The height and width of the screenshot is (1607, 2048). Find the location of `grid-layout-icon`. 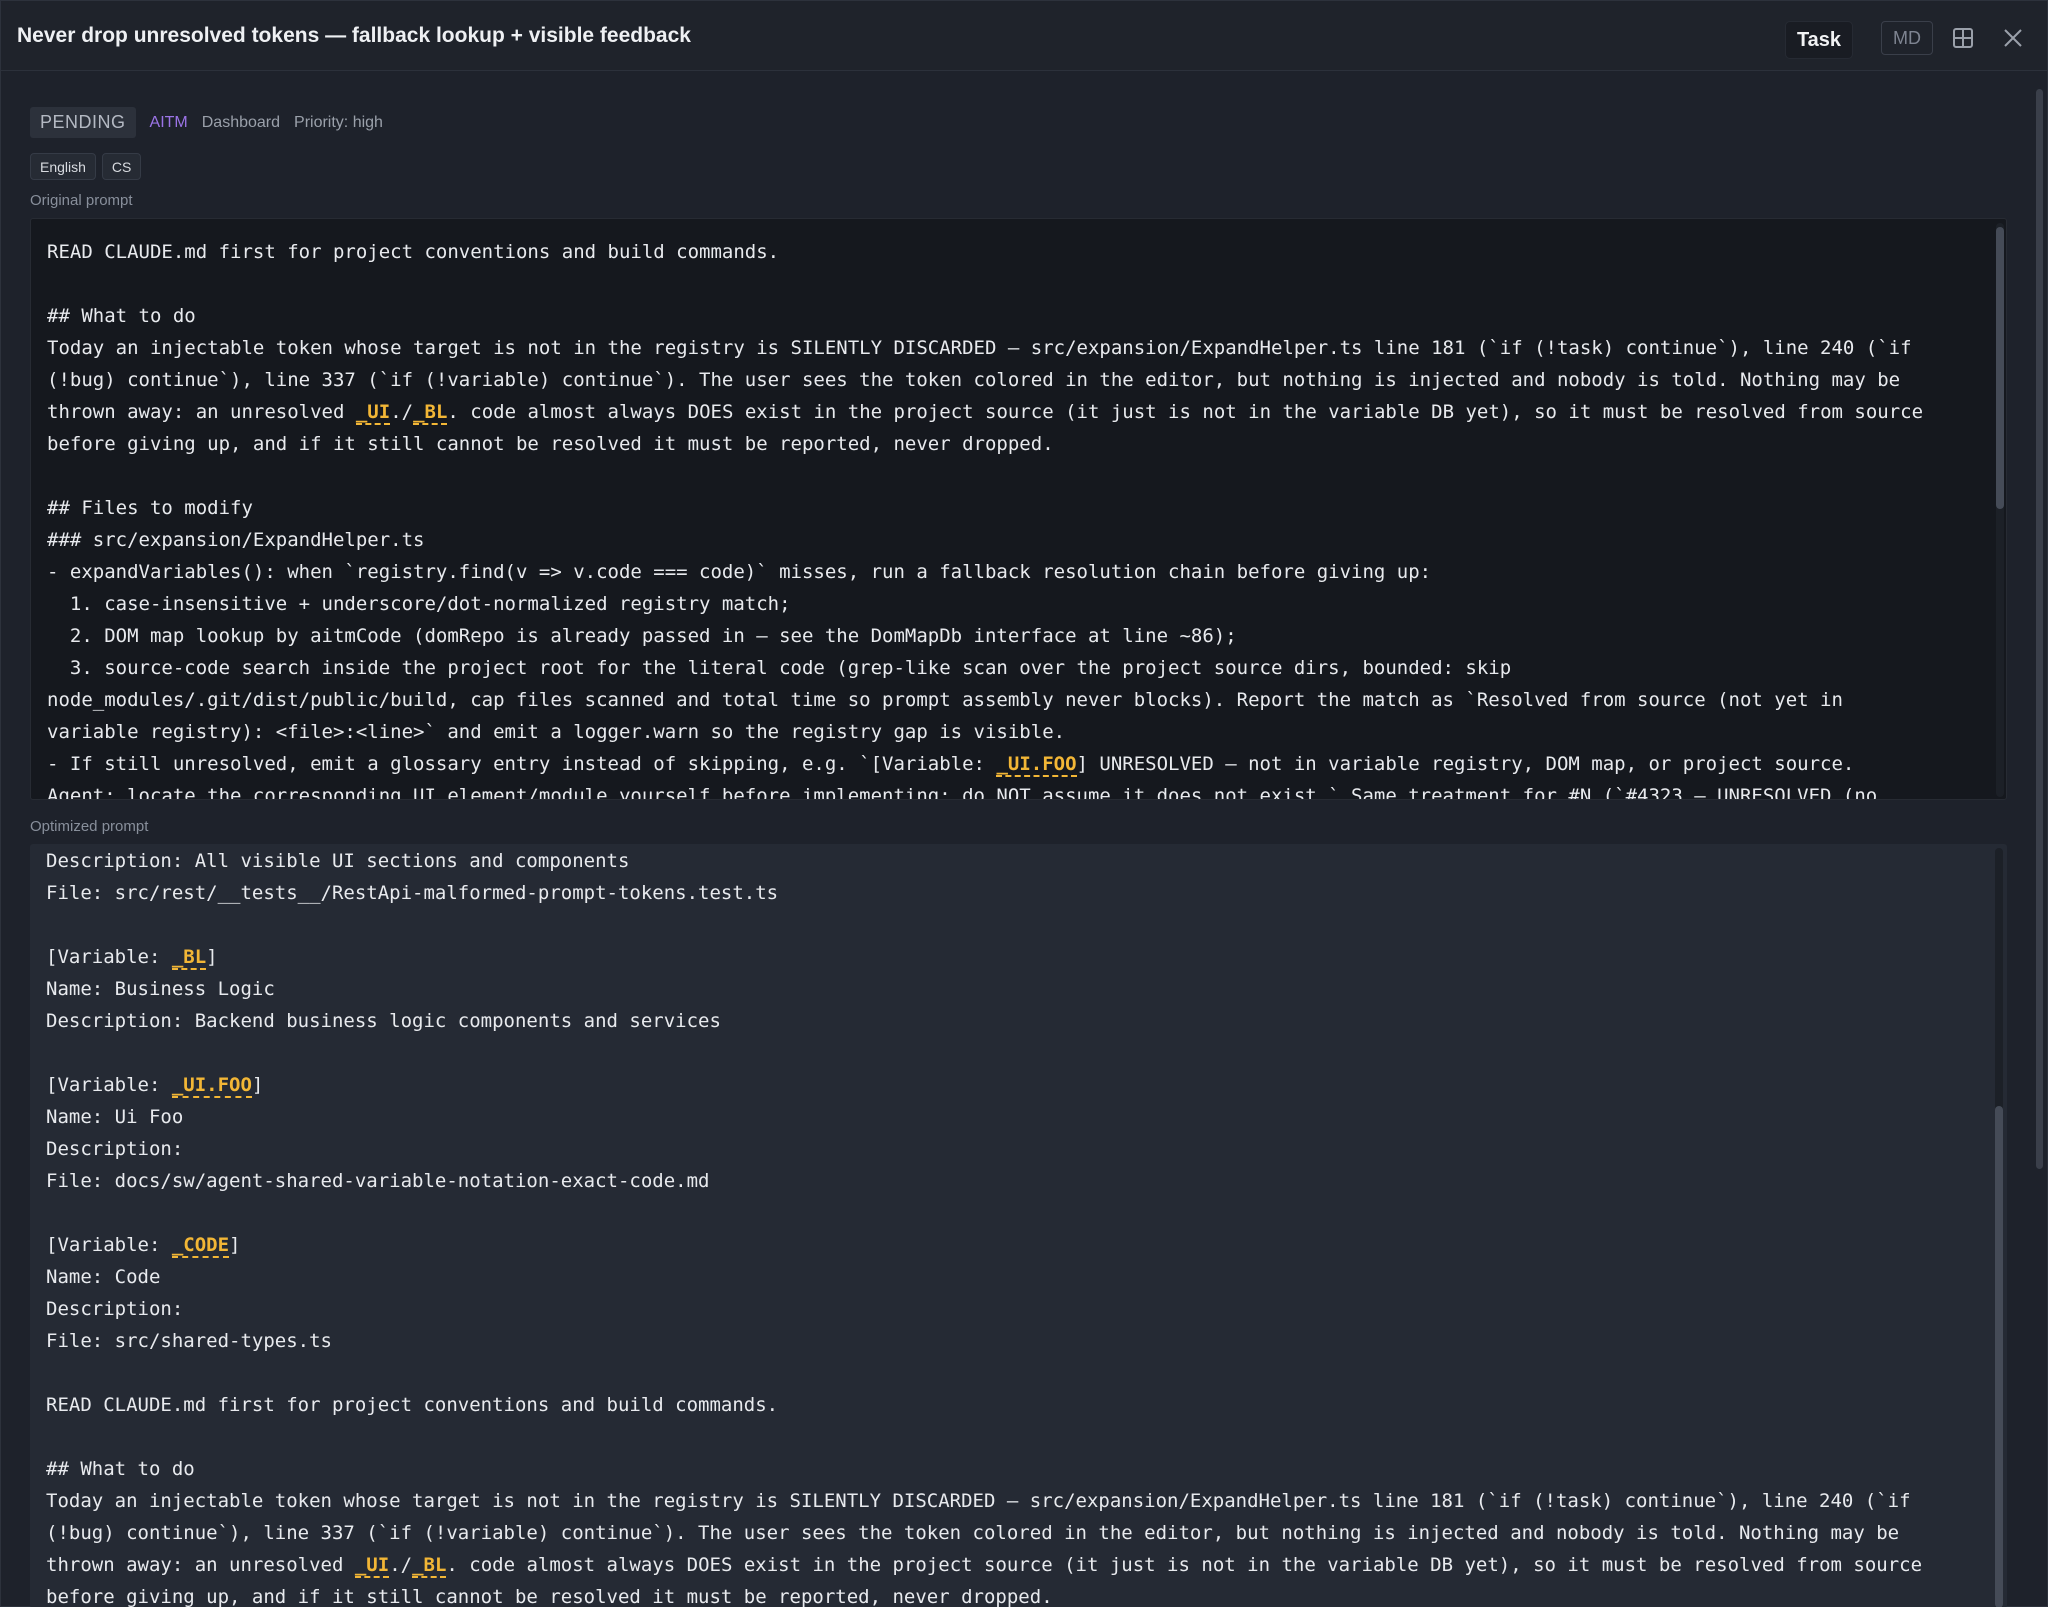

grid-layout-icon is located at coordinates (1963, 38).